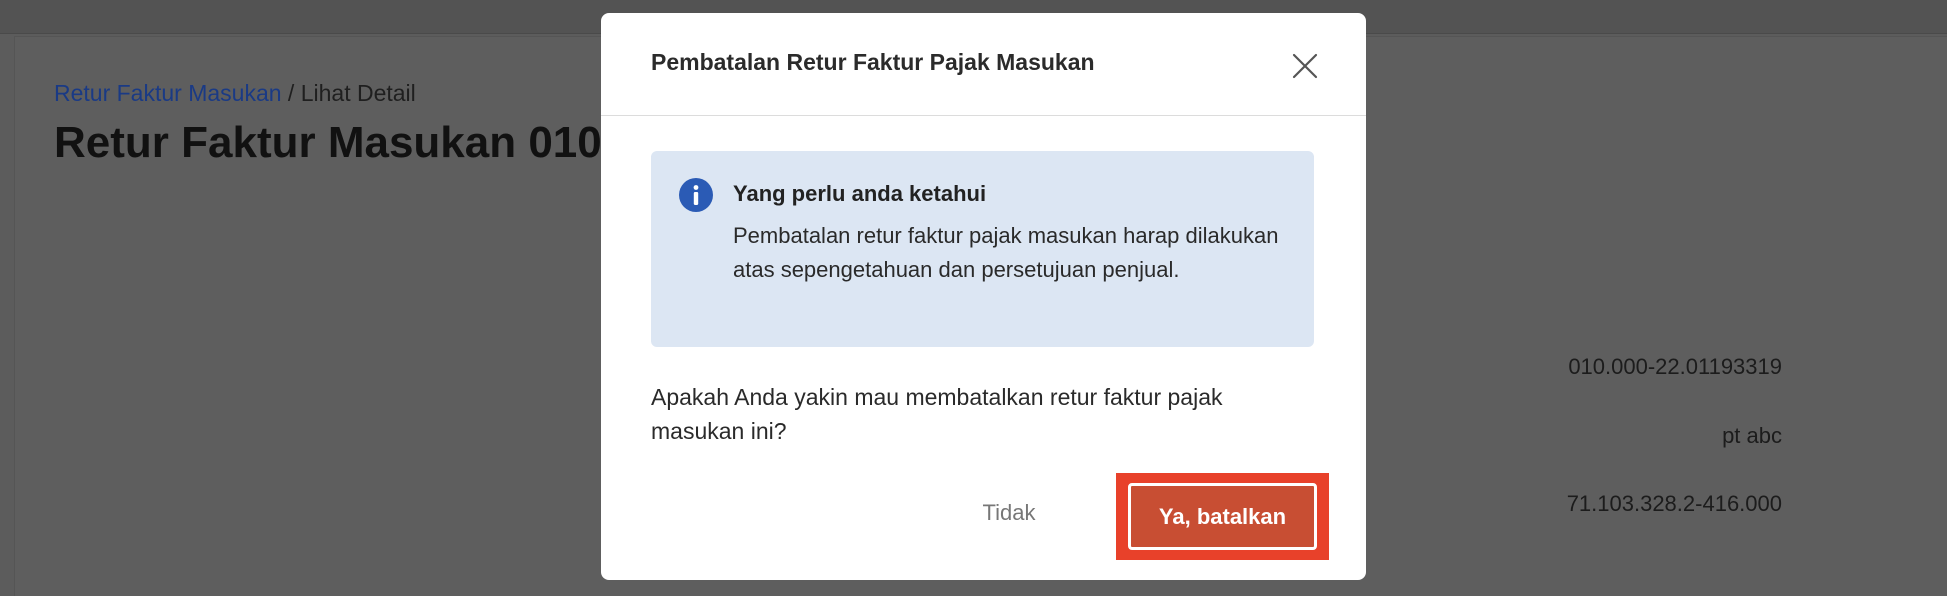  I want to click on breadcrumb-link: Retur Faktur Masukan, so click(168, 93).